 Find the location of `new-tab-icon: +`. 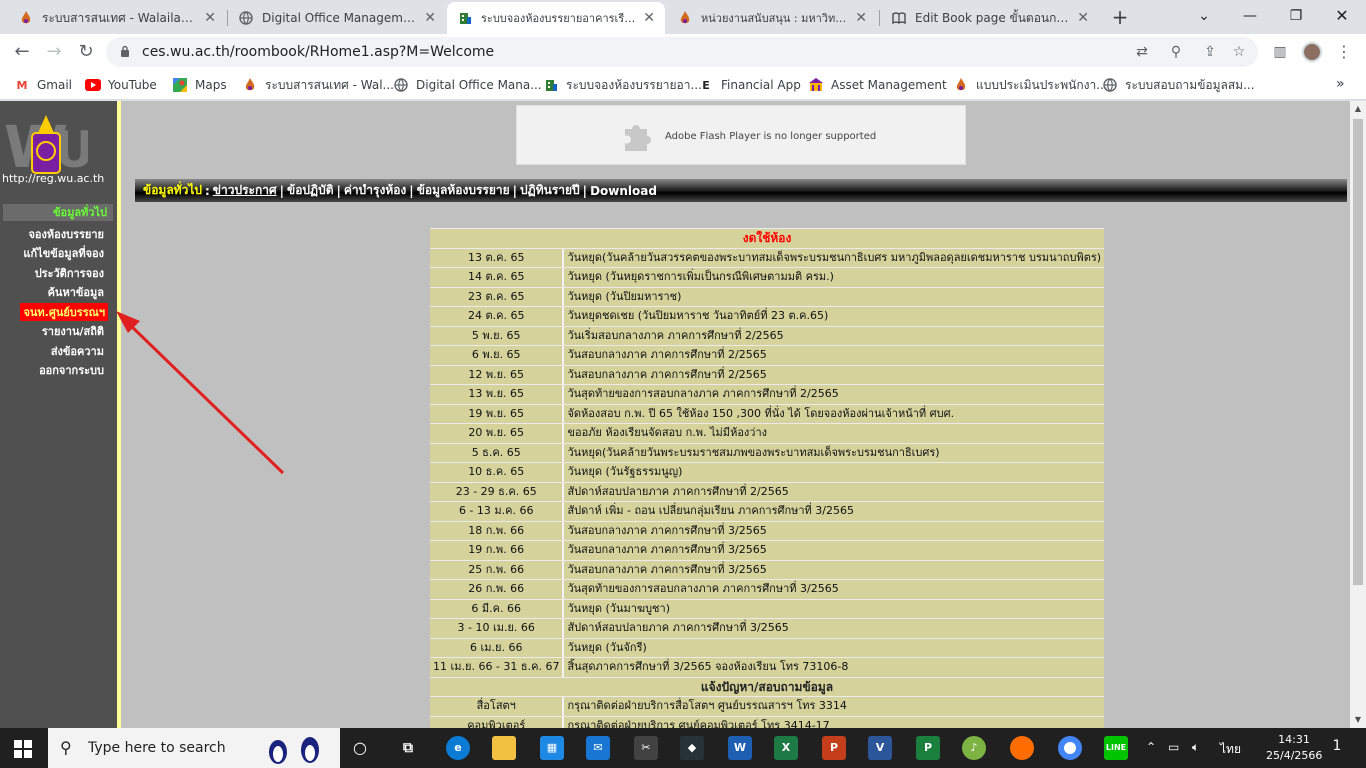

new-tab-icon: + is located at coordinates (1120, 17).